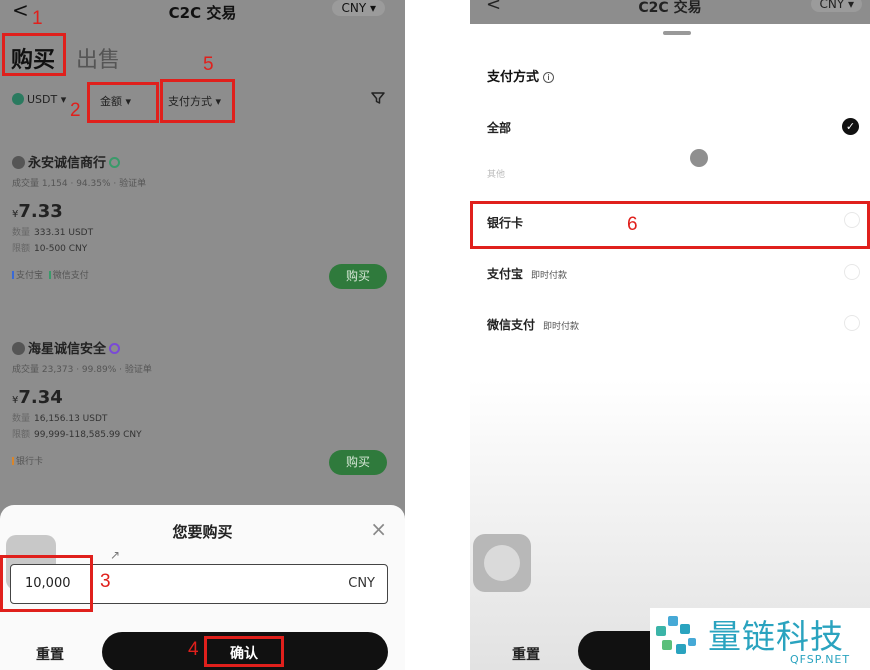 The height and width of the screenshot is (670, 870). What do you see at coordinates (193, 649) in the screenshot?
I see `annotation-number: 4` at bounding box center [193, 649].